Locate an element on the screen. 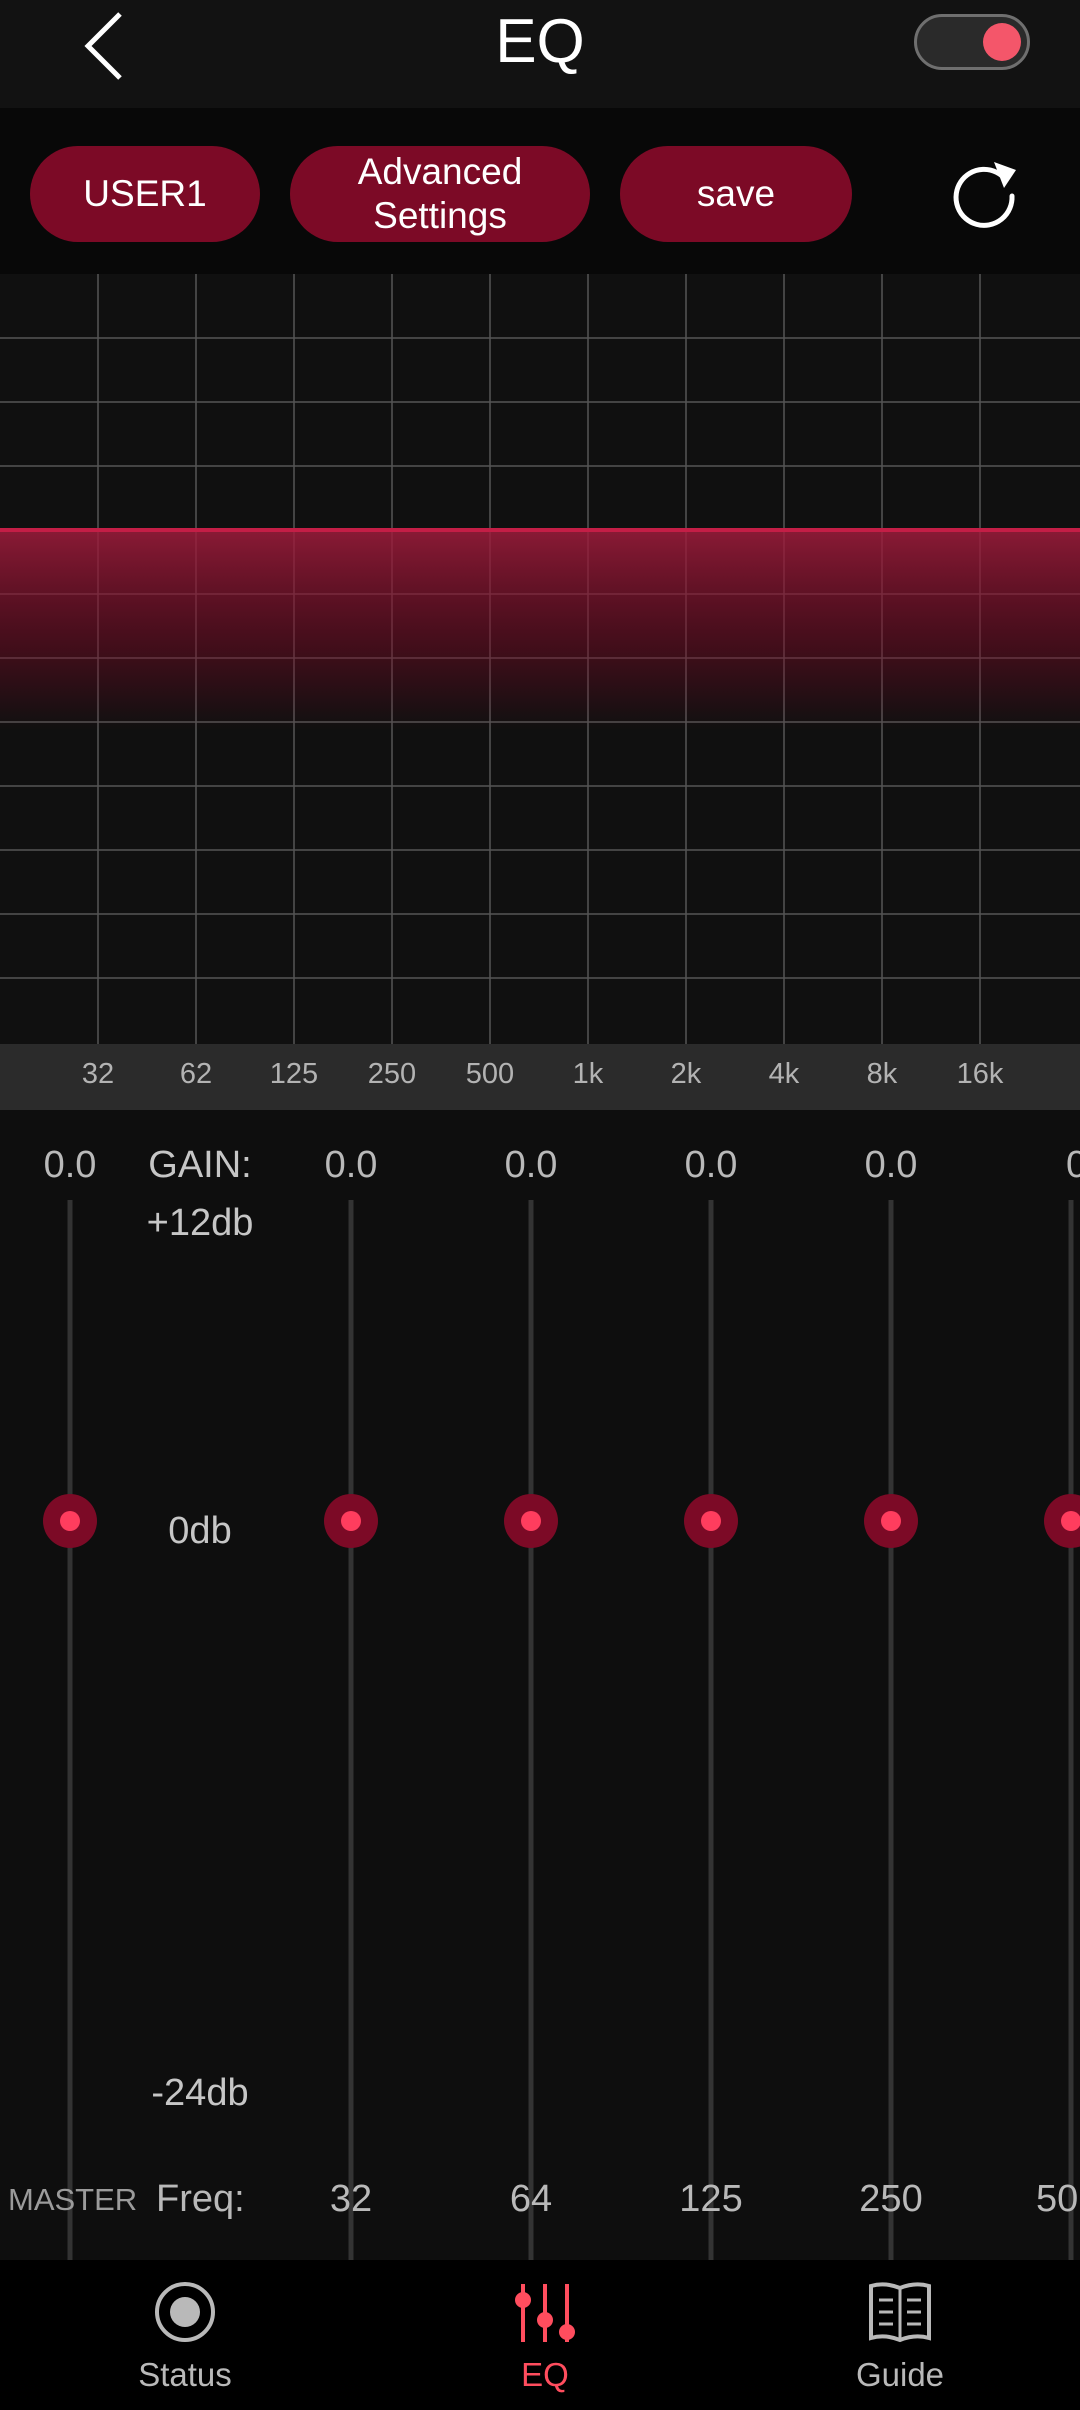 The height and width of the screenshot is (2410, 1080). band-freq-label: 125 is located at coordinates (711, 2199).